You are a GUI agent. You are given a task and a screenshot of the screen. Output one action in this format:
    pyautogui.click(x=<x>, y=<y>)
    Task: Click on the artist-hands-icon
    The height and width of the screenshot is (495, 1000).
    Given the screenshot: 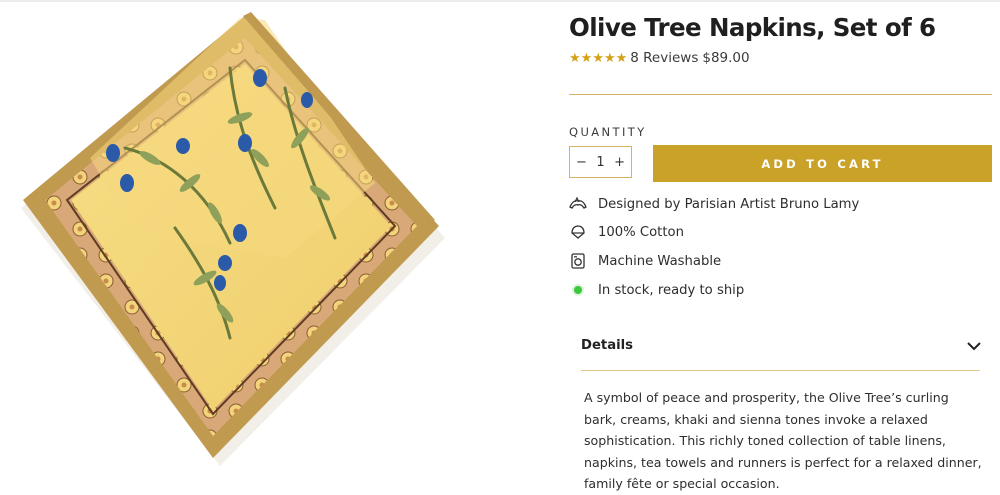 What is the action you would take?
    pyautogui.click(x=578, y=204)
    